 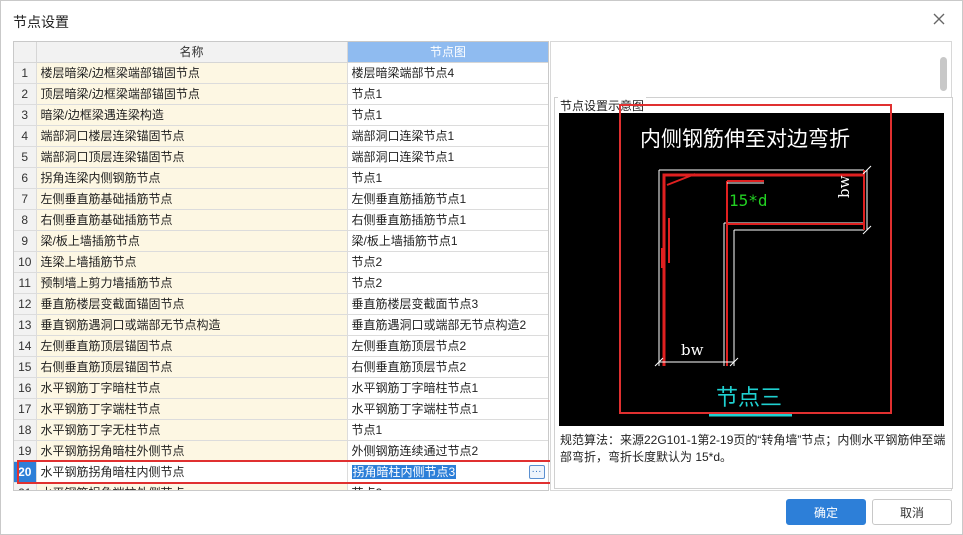 What do you see at coordinates (943, 74) in the screenshot?
I see `scrollbar-thumb` at bounding box center [943, 74].